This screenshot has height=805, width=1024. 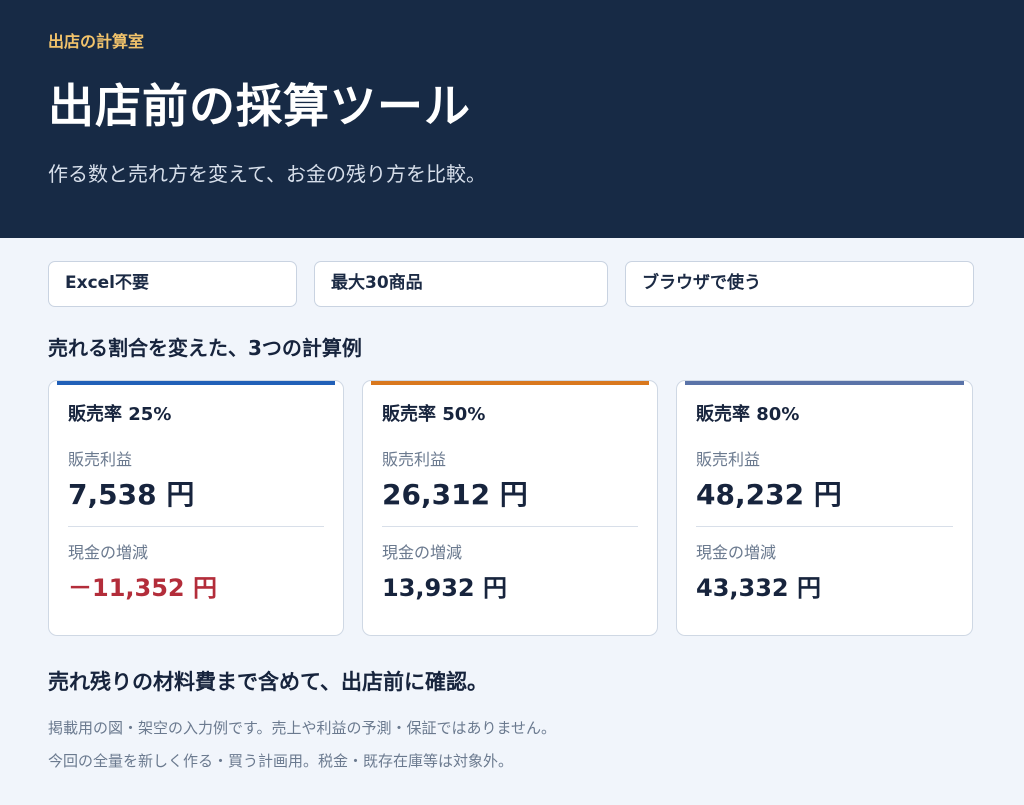 I want to click on example-card-80: 販売率 80% 販売利益 48,232 円 現金の増減 43,332 円, so click(x=824, y=508).